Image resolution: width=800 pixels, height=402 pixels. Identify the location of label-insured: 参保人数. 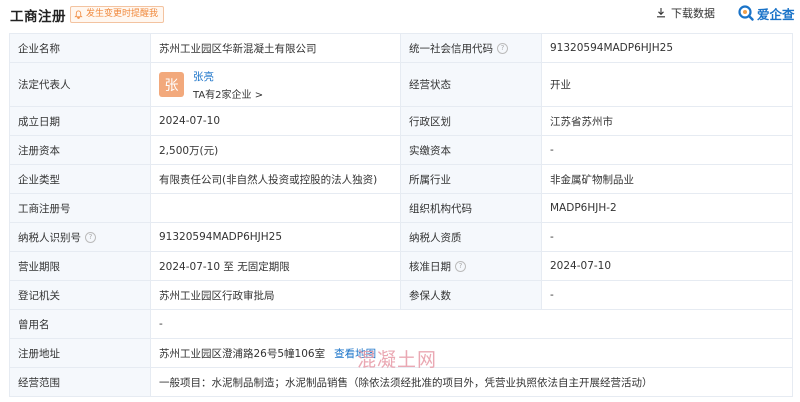
(471, 295).